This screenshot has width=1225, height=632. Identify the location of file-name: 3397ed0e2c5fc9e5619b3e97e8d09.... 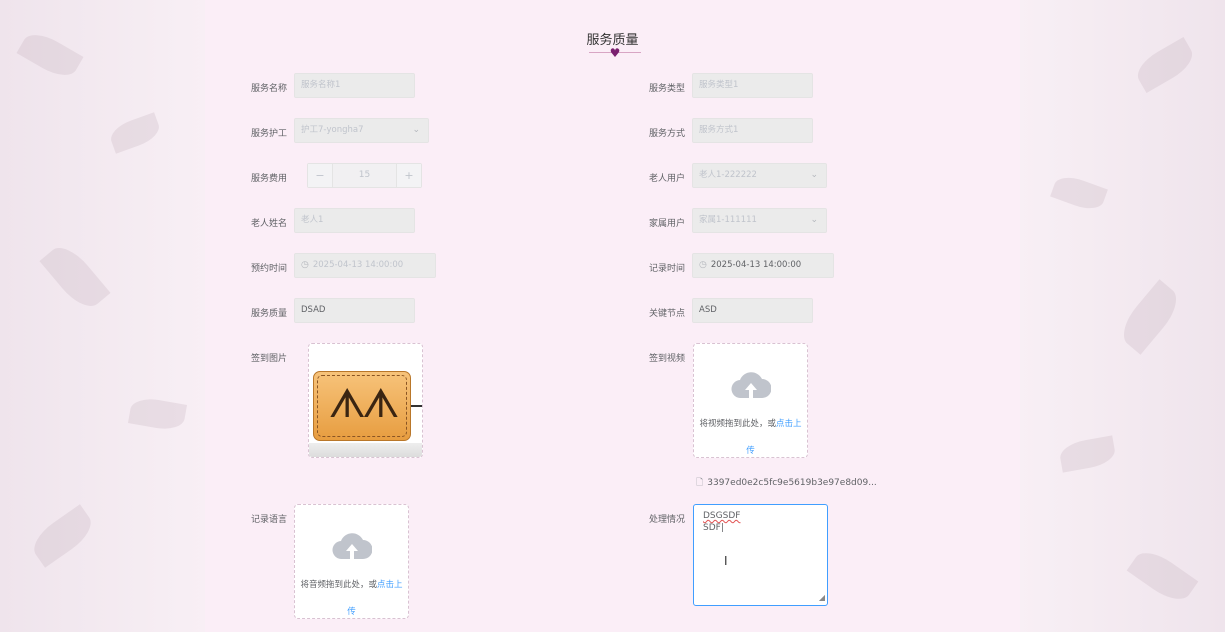
(792, 483).